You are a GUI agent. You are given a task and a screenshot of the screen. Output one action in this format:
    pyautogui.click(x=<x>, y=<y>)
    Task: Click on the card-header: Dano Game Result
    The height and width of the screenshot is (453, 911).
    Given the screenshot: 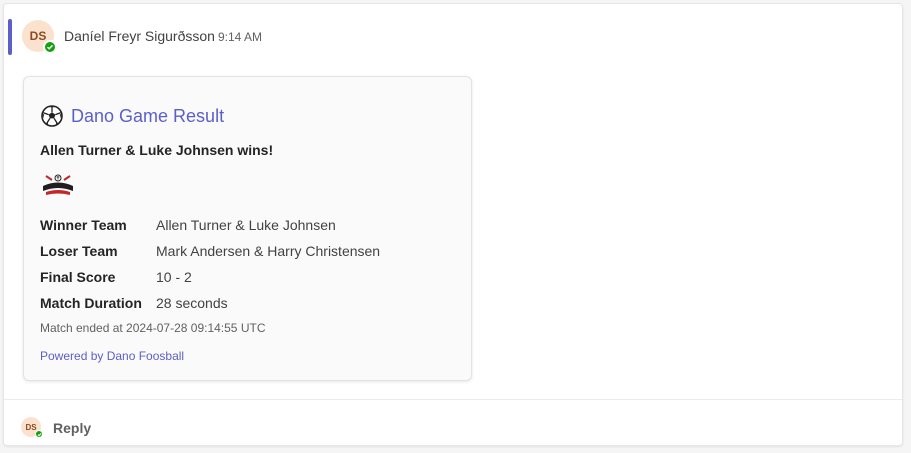 What is the action you would take?
    pyautogui.click(x=132, y=116)
    